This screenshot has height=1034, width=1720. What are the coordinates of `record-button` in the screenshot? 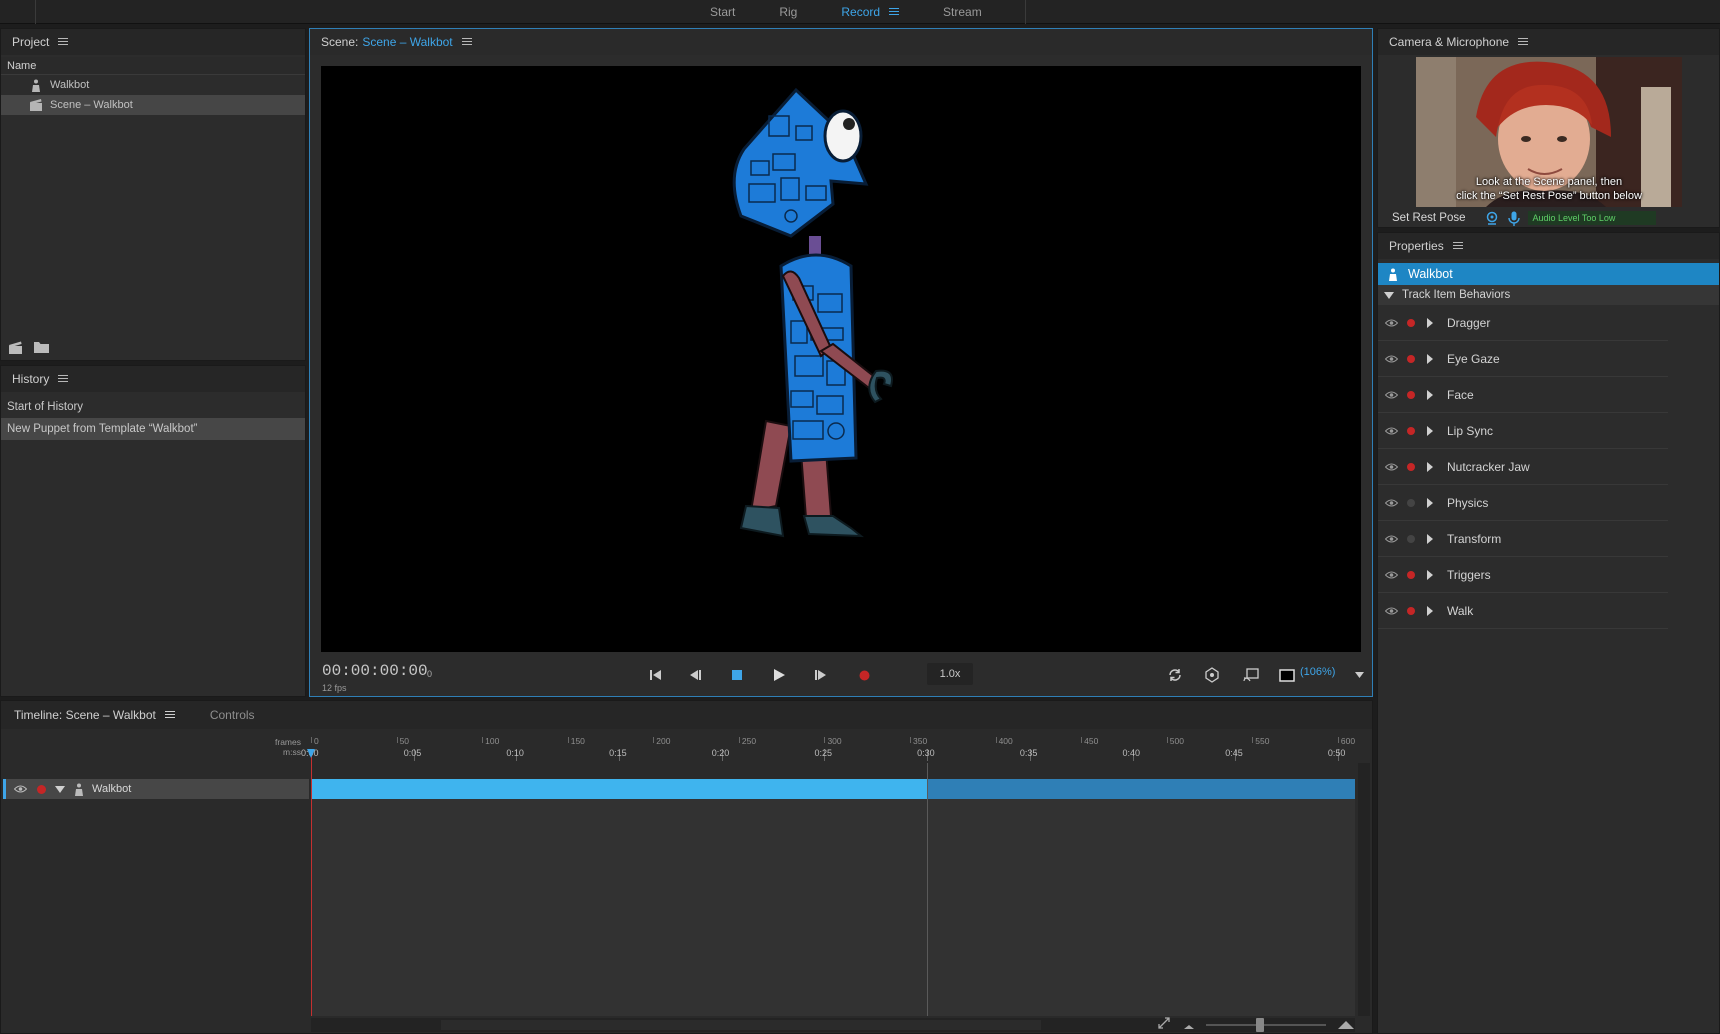 It's located at (864, 675).